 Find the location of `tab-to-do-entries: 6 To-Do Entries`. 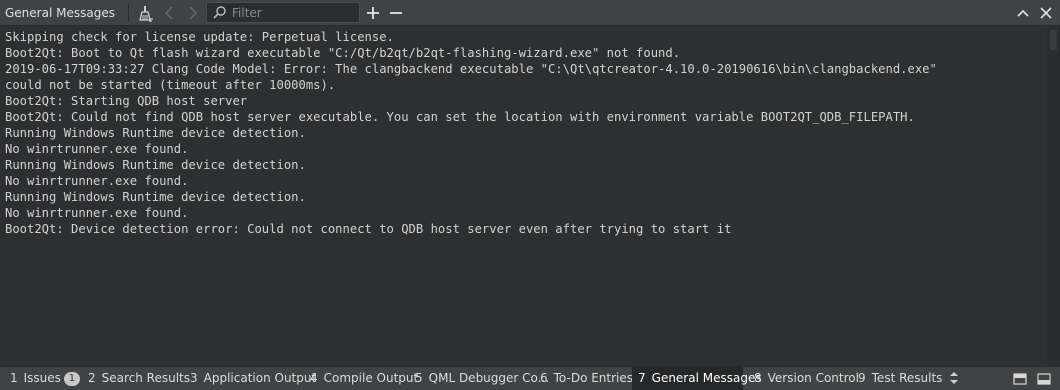

tab-to-do-entries: 6 To-Do Entries is located at coordinates (583, 378).